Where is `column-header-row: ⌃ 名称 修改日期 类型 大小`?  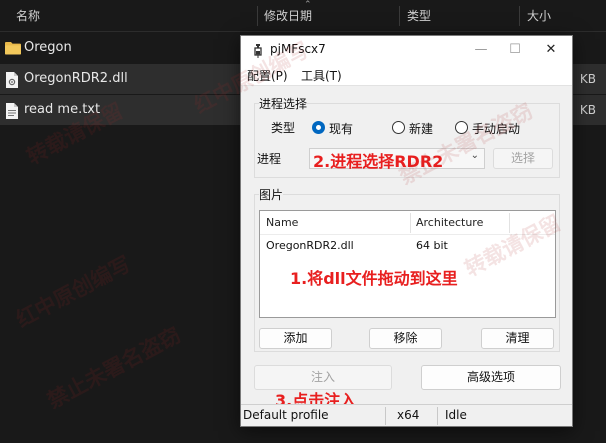 column-header-row: ⌃ 名称 修改日期 类型 大小 is located at coordinates (303, 16).